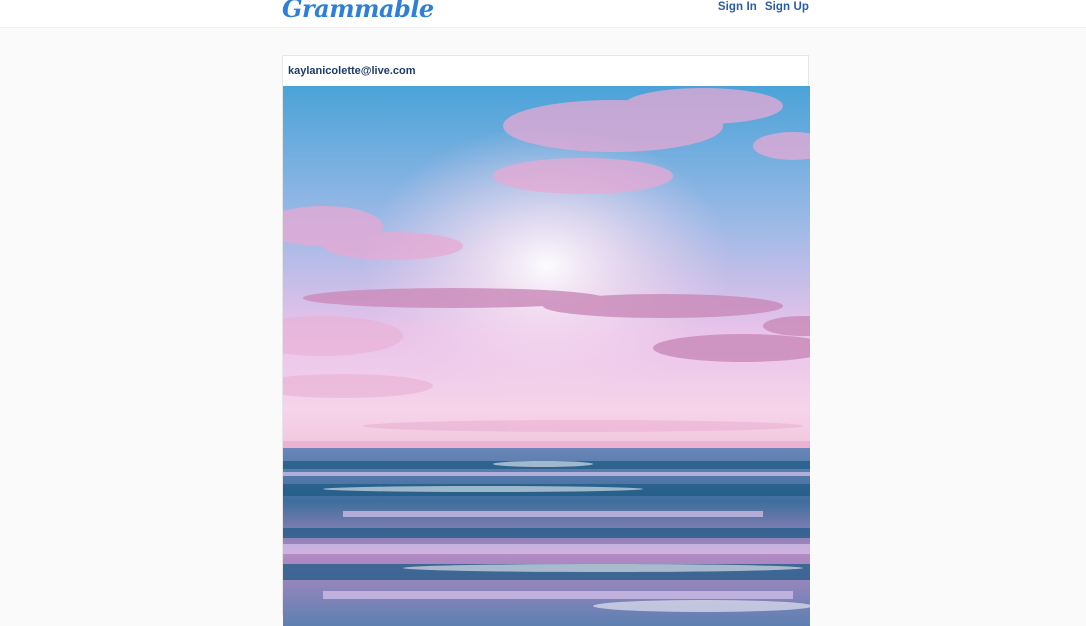  Describe the element at coordinates (358, 11) in the screenshot. I see `app-logo: Grammable` at that location.